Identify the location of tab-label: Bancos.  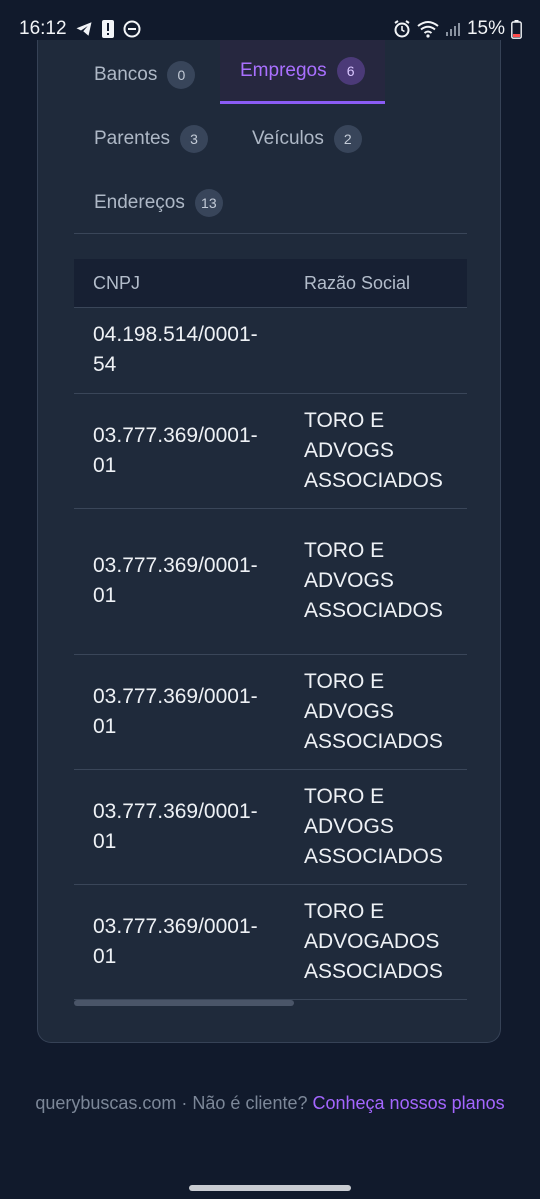
(126, 74).